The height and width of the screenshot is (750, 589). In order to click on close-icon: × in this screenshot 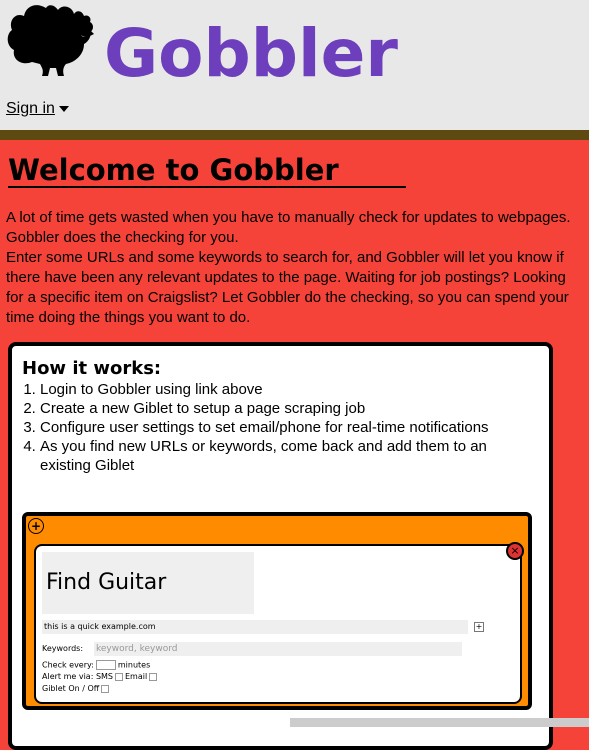, I will do `click(515, 551)`.